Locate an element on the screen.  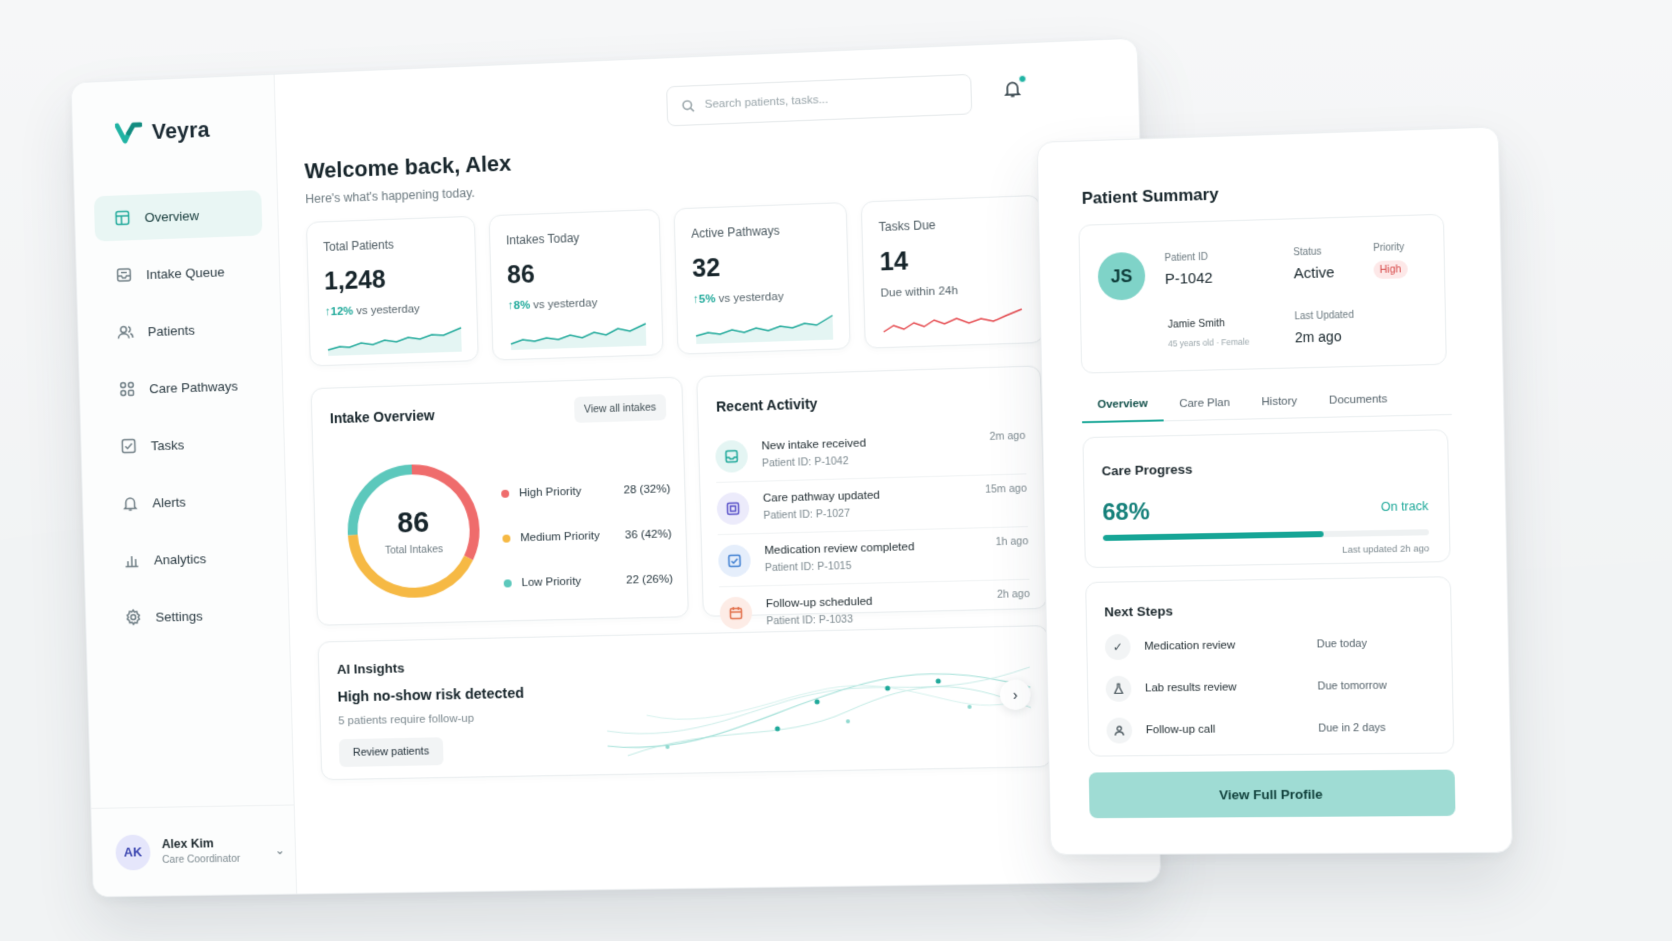
care-progress-title: Care Progress is located at coordinates (1147, 470).